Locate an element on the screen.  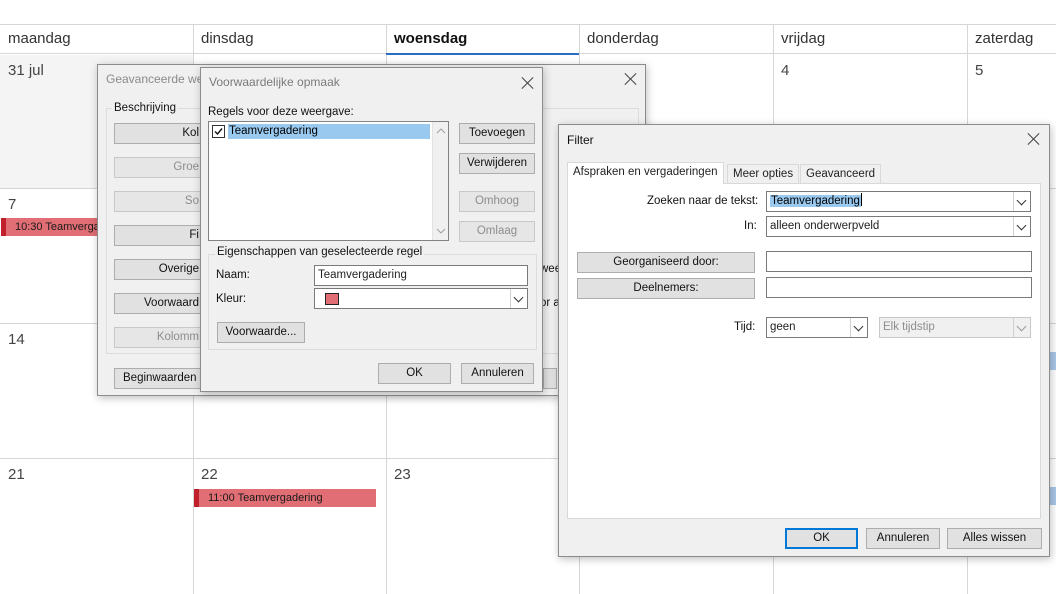
search-text-input: Teamvergadering is located at coordinates (898, 201).